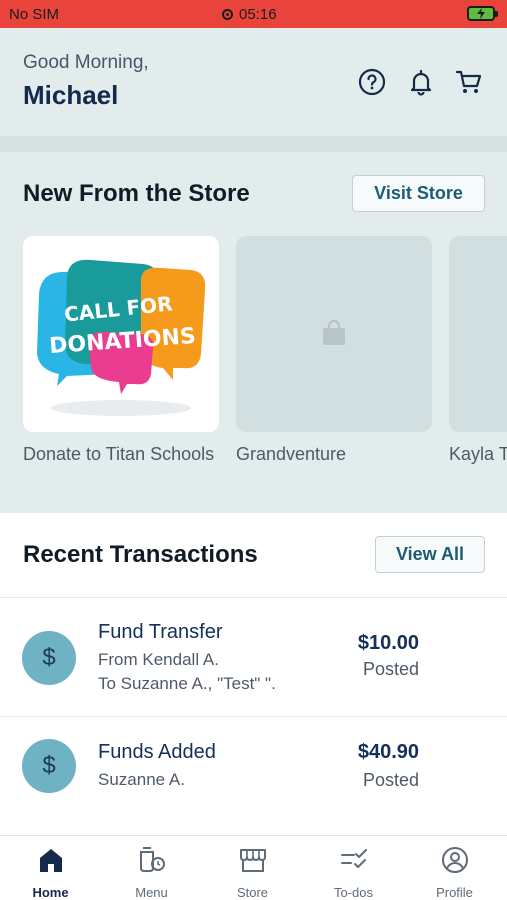 This screenshot has height=900, width=507. What do you see at coordinates (253, 860) in the screenshot?
I see `store-icon` at bounding box center [253, 860].